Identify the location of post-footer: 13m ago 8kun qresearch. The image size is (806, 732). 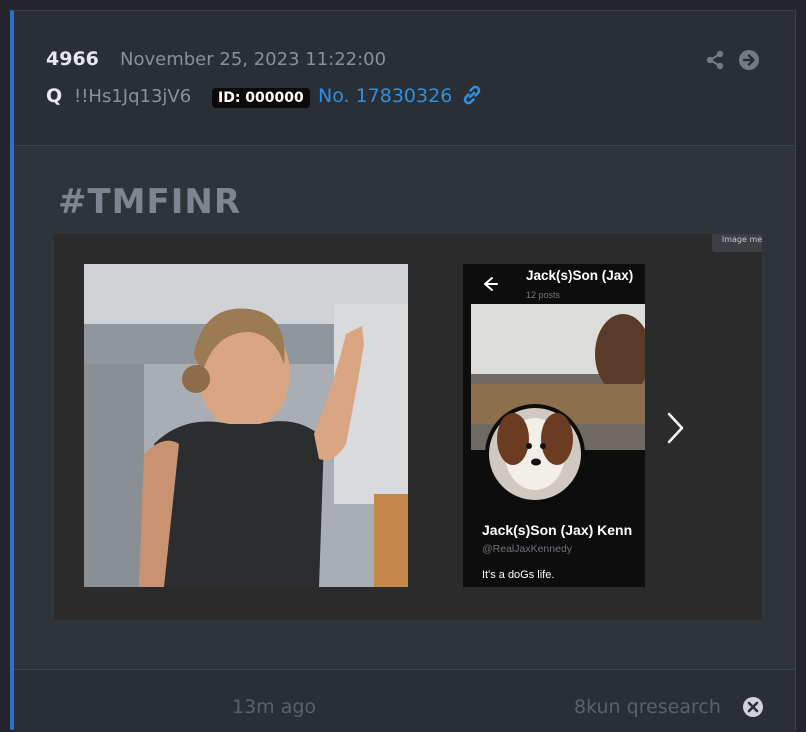
(404, 700).